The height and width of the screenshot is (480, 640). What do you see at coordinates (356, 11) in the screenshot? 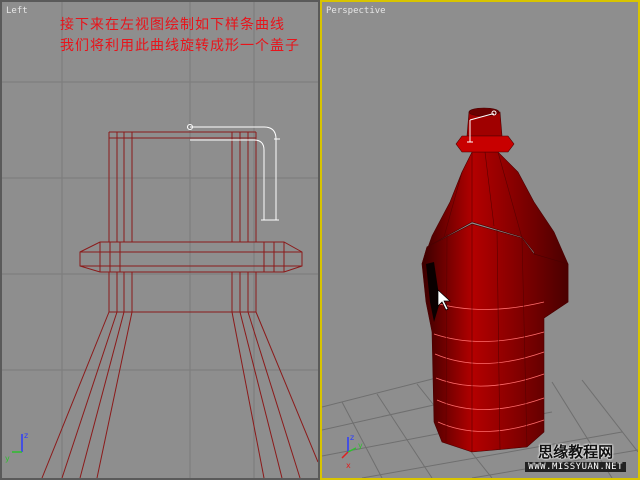
I see `viewport-label-perspective: Perspective` at bounding box center [356, 11].